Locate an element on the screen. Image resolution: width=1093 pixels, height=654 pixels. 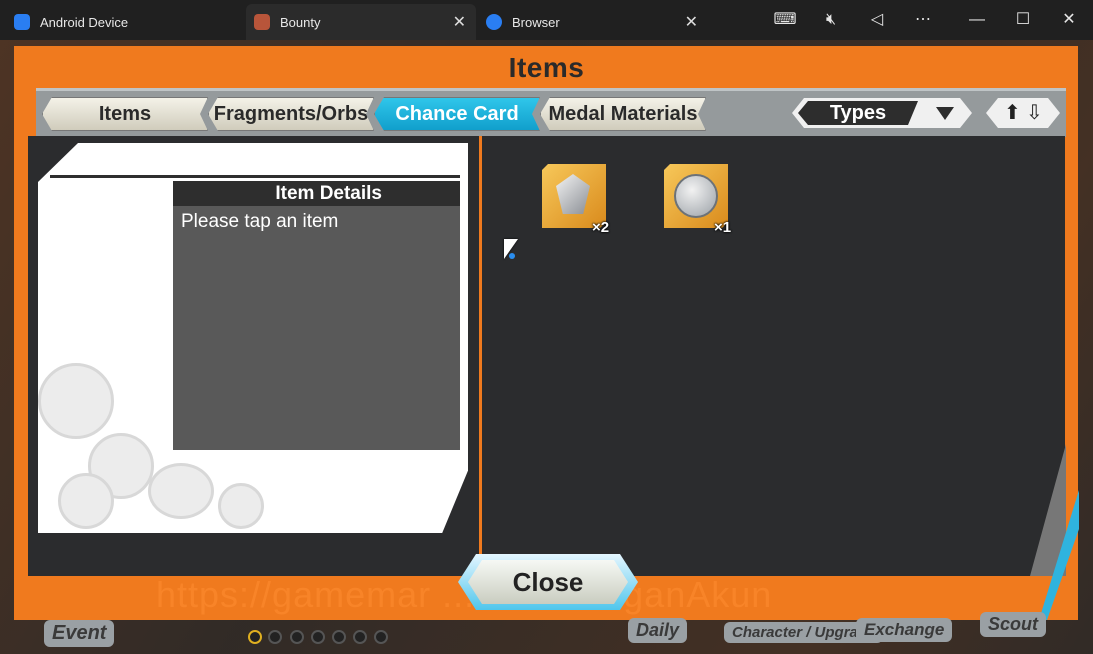
types-filter-label: Types is located at coordinates (858, 113).